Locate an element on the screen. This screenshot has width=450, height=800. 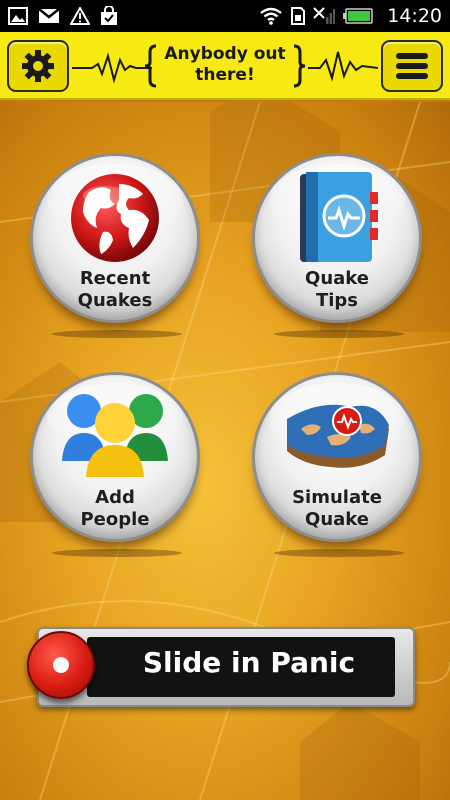
gmail-icon is located at coordinates (49, 16).